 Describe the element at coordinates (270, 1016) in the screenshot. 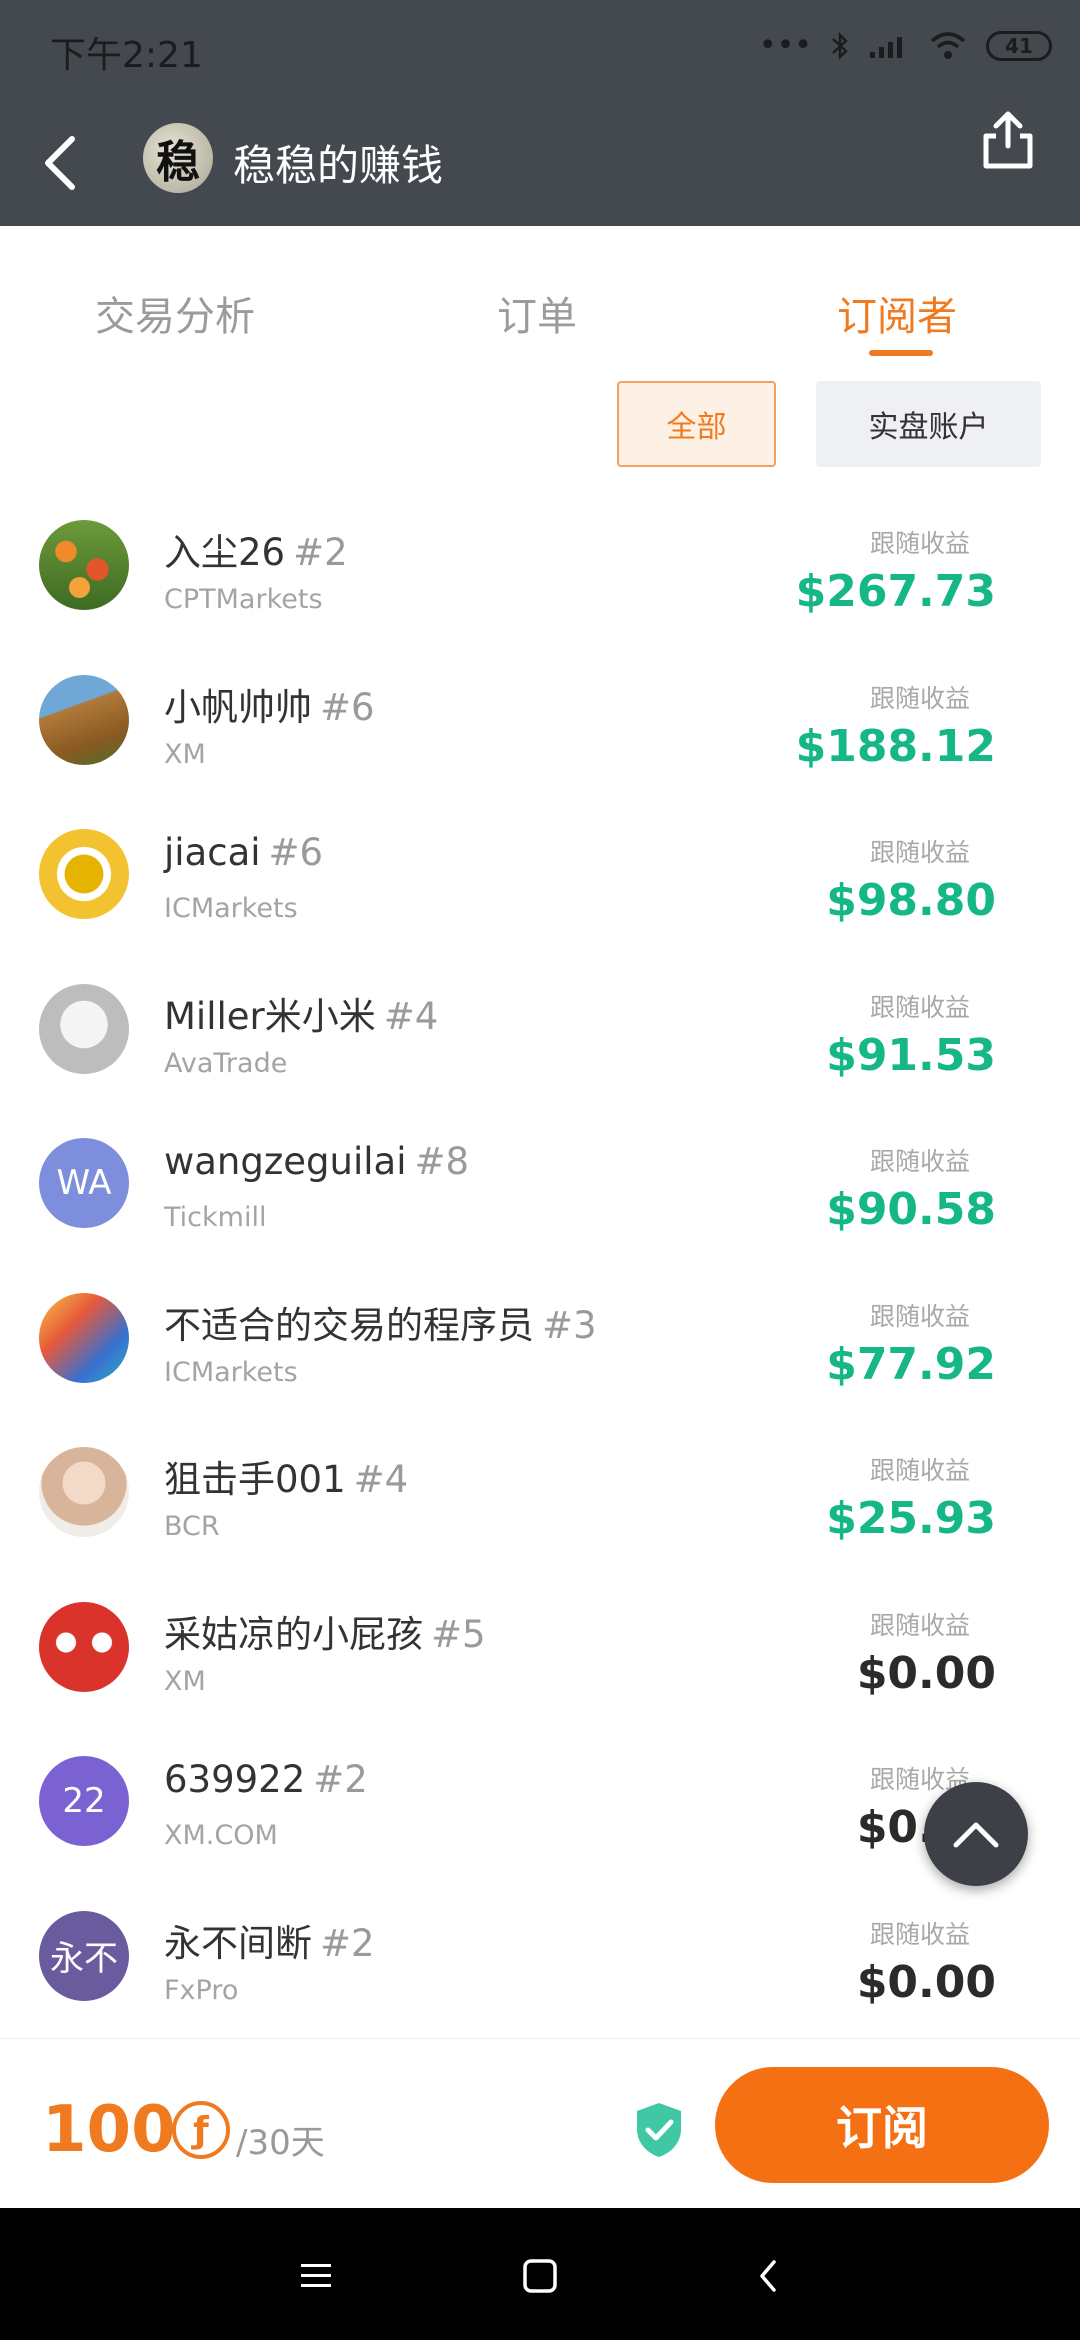

I see `subscriber-name: Miller米小米` at that location.